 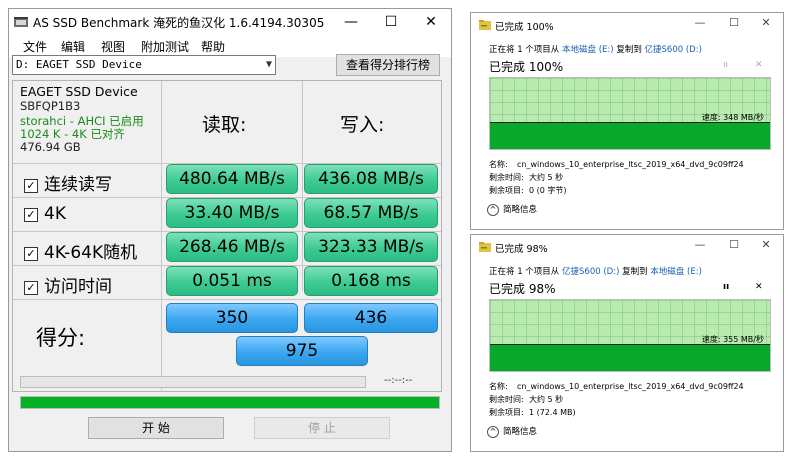 I want to click on dest-link: 本地磁盘 (E:), so click(x=676, y=272).